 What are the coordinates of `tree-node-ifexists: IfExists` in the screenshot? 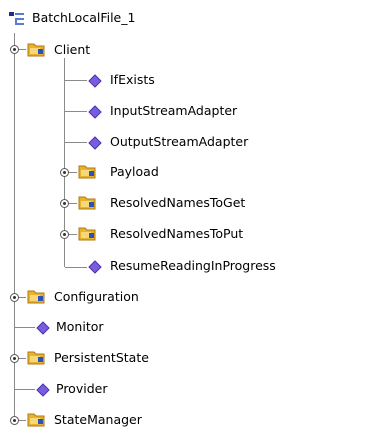 It's located at (184, 80).